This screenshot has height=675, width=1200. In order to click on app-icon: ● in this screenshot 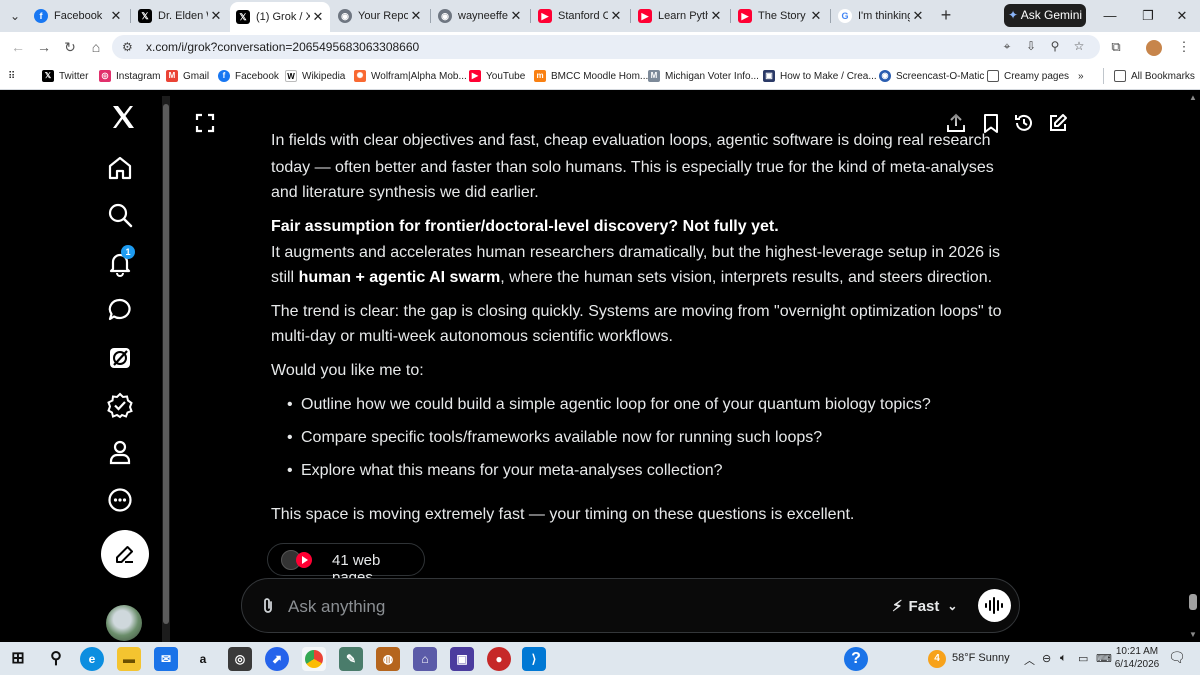, I will do `click(499, 659)`.